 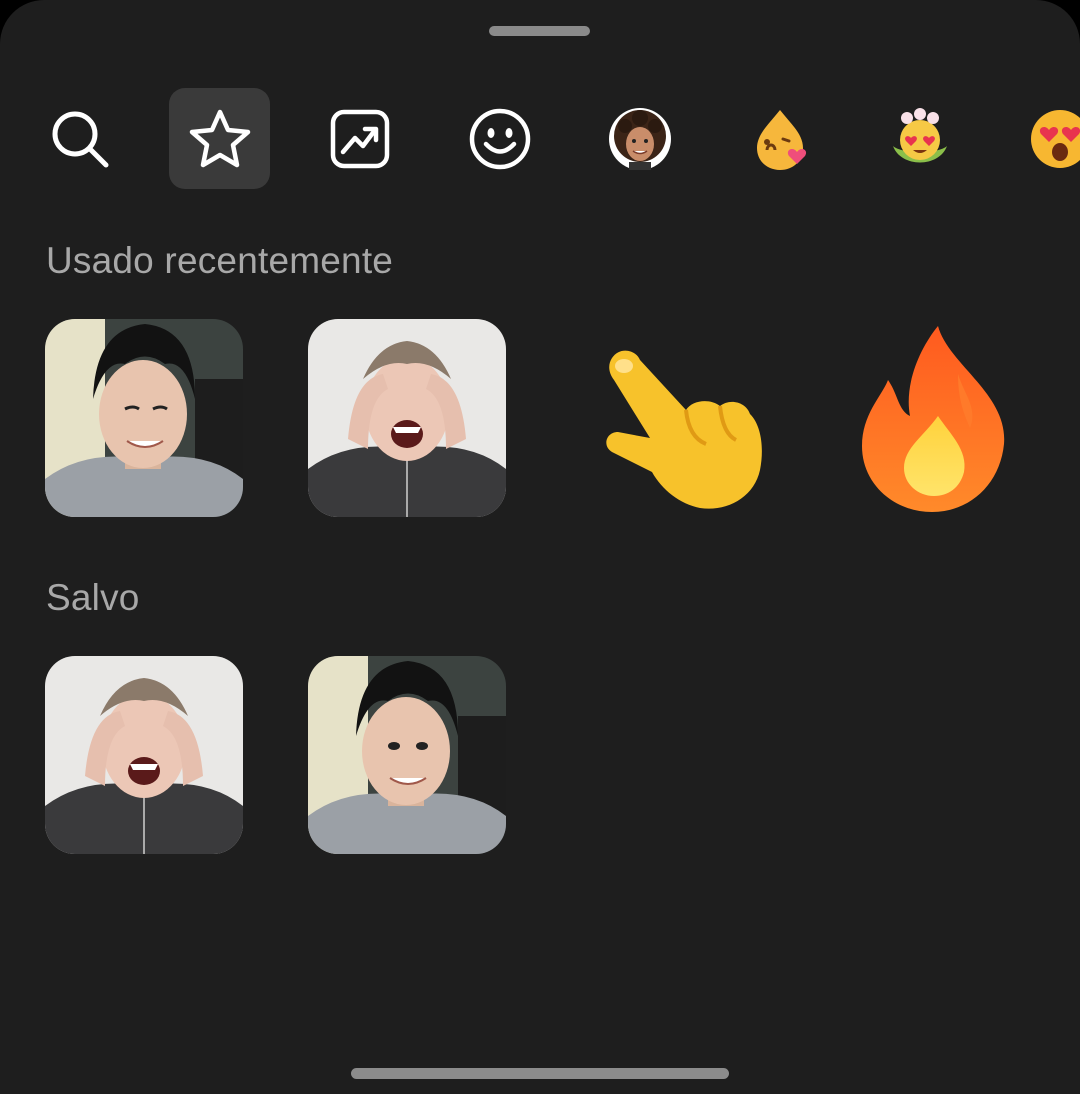 I want to click on trending-tab, so click(x=359, y=138).